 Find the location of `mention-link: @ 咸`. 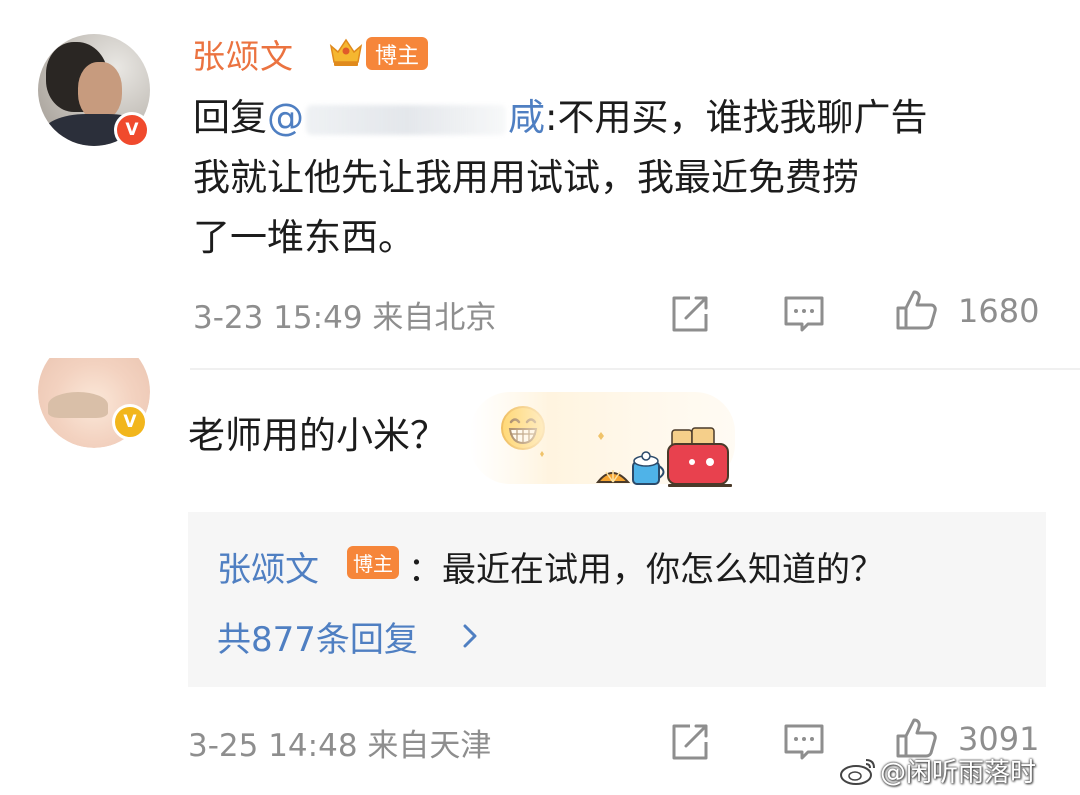

mention-link: @ 咸 is located at coordinates (406, 117).